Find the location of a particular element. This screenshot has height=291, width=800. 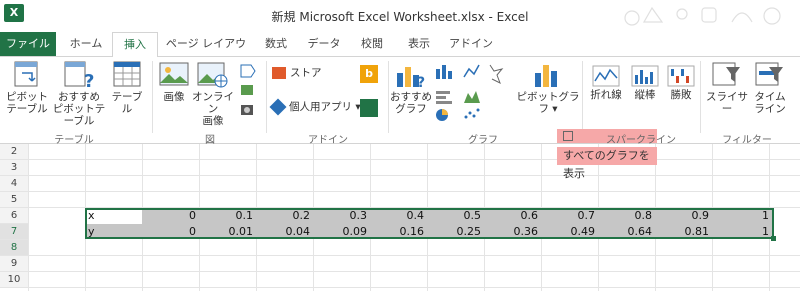

row-header: 9 is located at coordinates (14, 264).